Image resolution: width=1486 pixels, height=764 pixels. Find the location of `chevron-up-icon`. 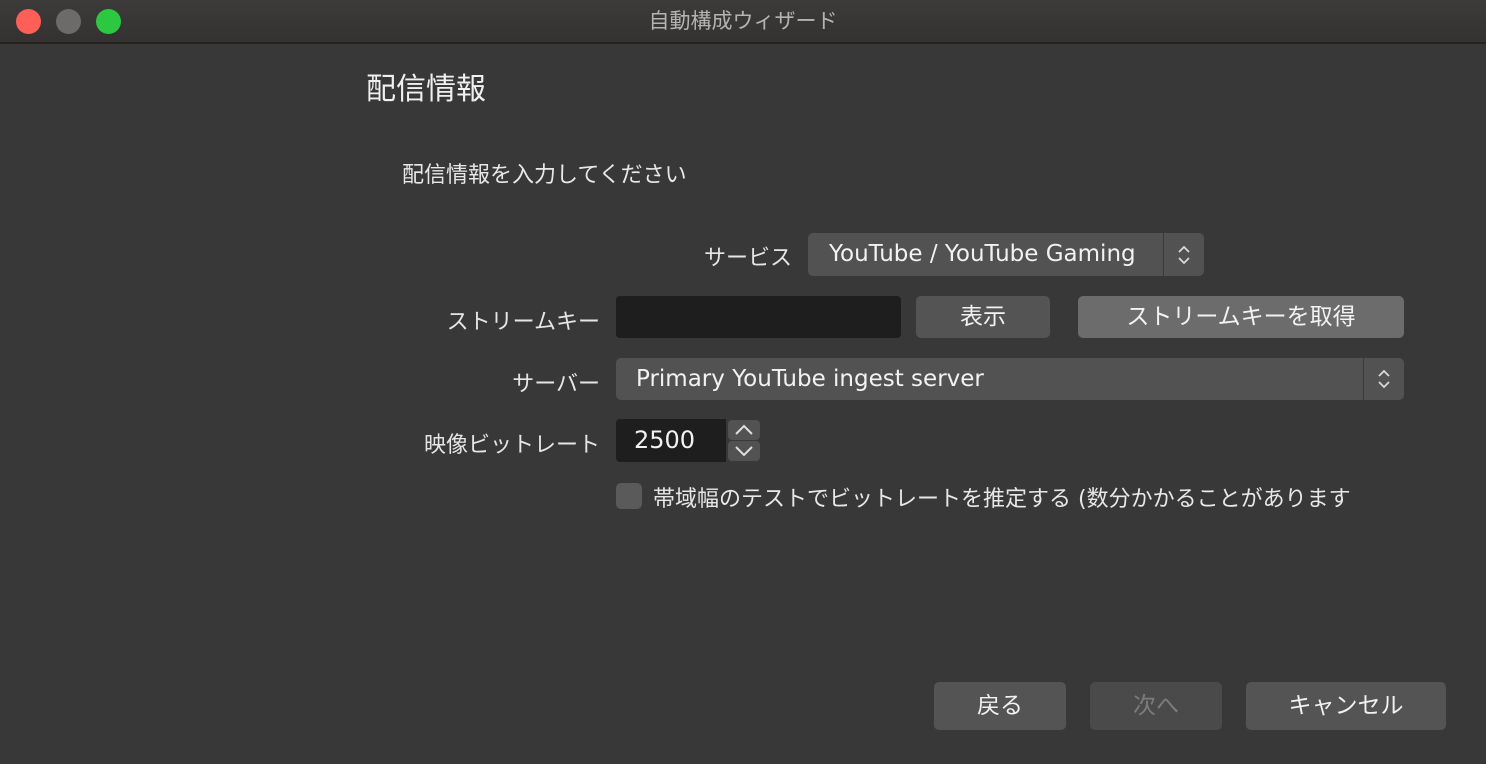

chevron-up-icon is located at coordinates (744, 429).